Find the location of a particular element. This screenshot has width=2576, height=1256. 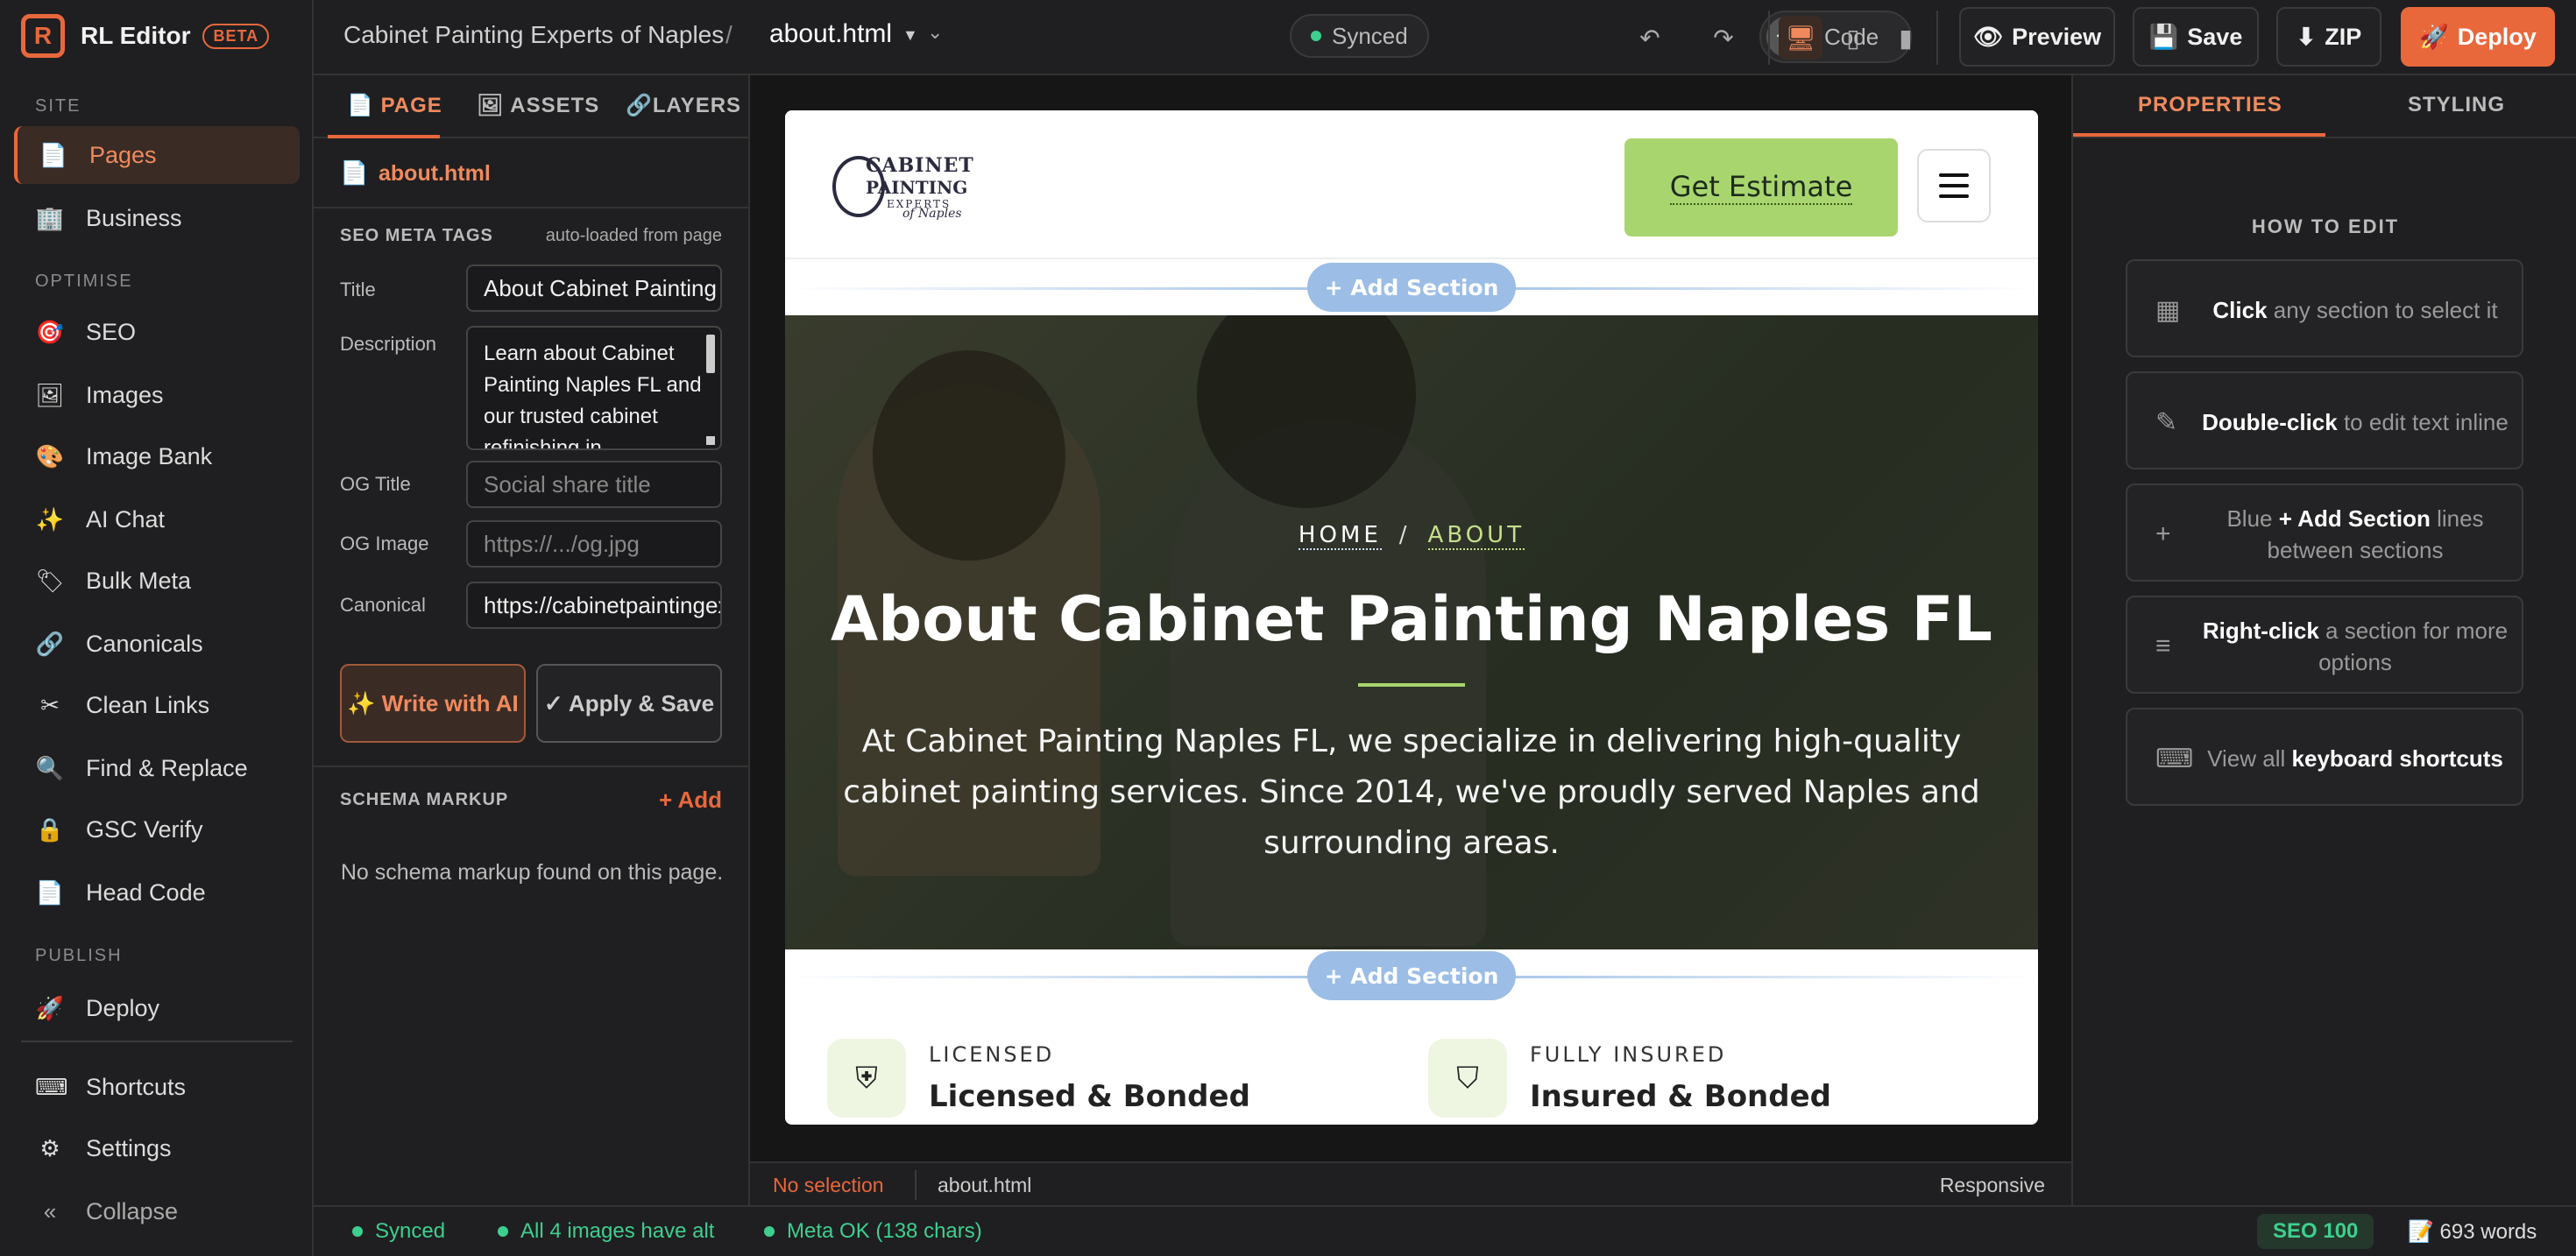

sidebar-item-image-bank: 🎨 Image Bank is located at coordinates (157, 456).